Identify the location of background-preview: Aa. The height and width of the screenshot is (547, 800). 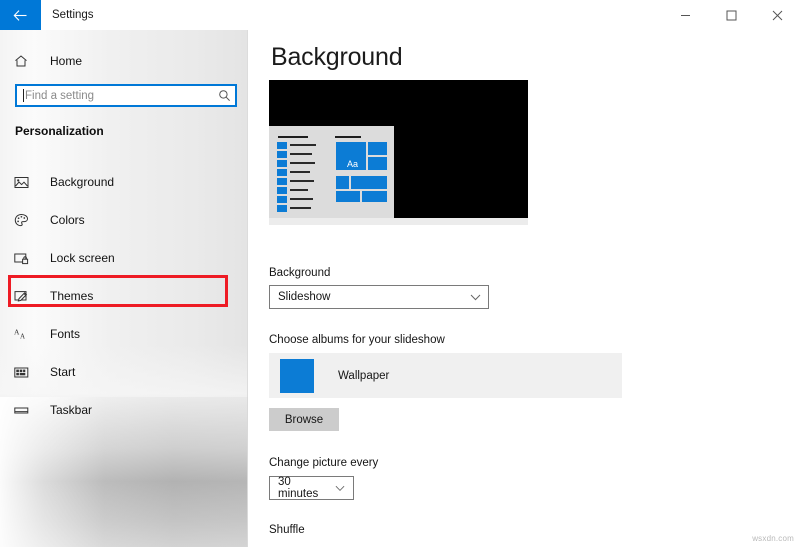
(398, 152).